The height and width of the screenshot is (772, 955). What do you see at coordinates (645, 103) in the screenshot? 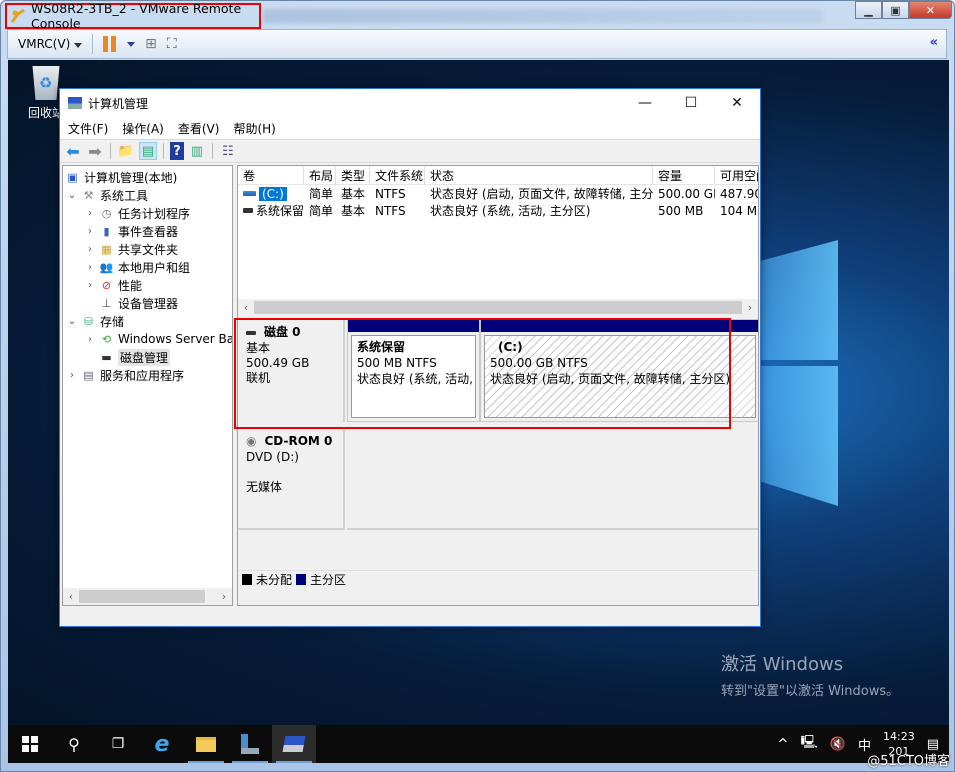
I see `cm-minimize-button: —` at bounding box center [645, 103].